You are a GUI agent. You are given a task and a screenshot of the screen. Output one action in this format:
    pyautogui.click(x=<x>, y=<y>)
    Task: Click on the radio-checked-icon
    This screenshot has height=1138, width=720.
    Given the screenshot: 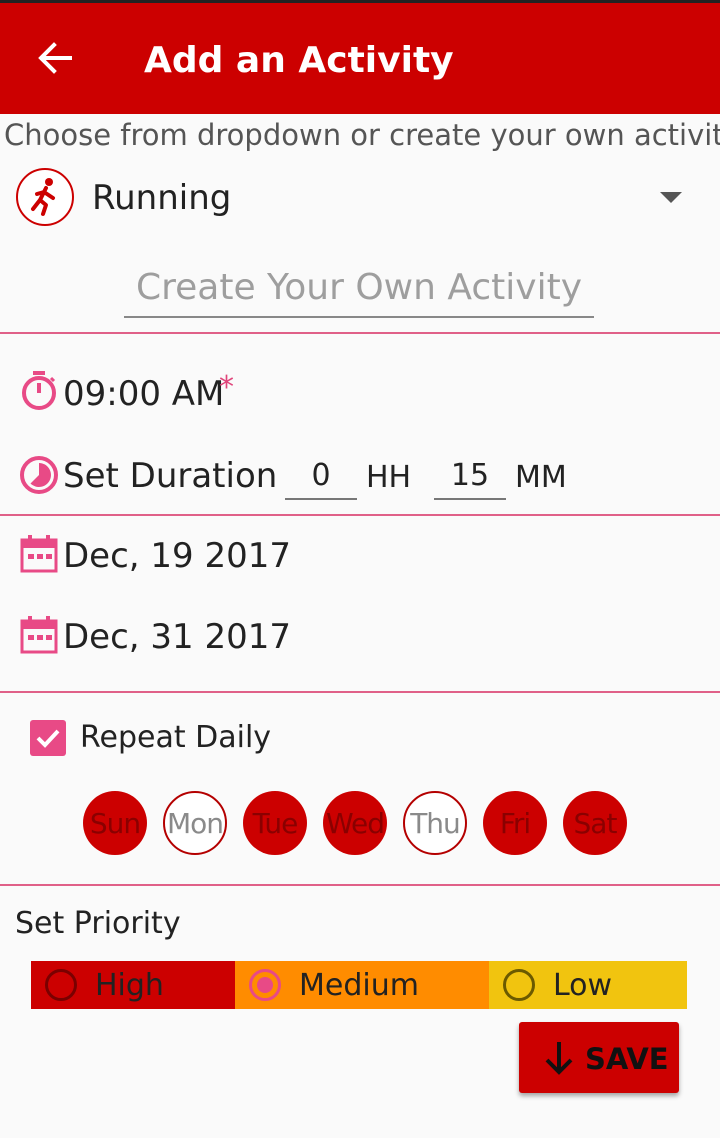 What is the action you would take?
    pyautogui.click(x=265, y=985)
    